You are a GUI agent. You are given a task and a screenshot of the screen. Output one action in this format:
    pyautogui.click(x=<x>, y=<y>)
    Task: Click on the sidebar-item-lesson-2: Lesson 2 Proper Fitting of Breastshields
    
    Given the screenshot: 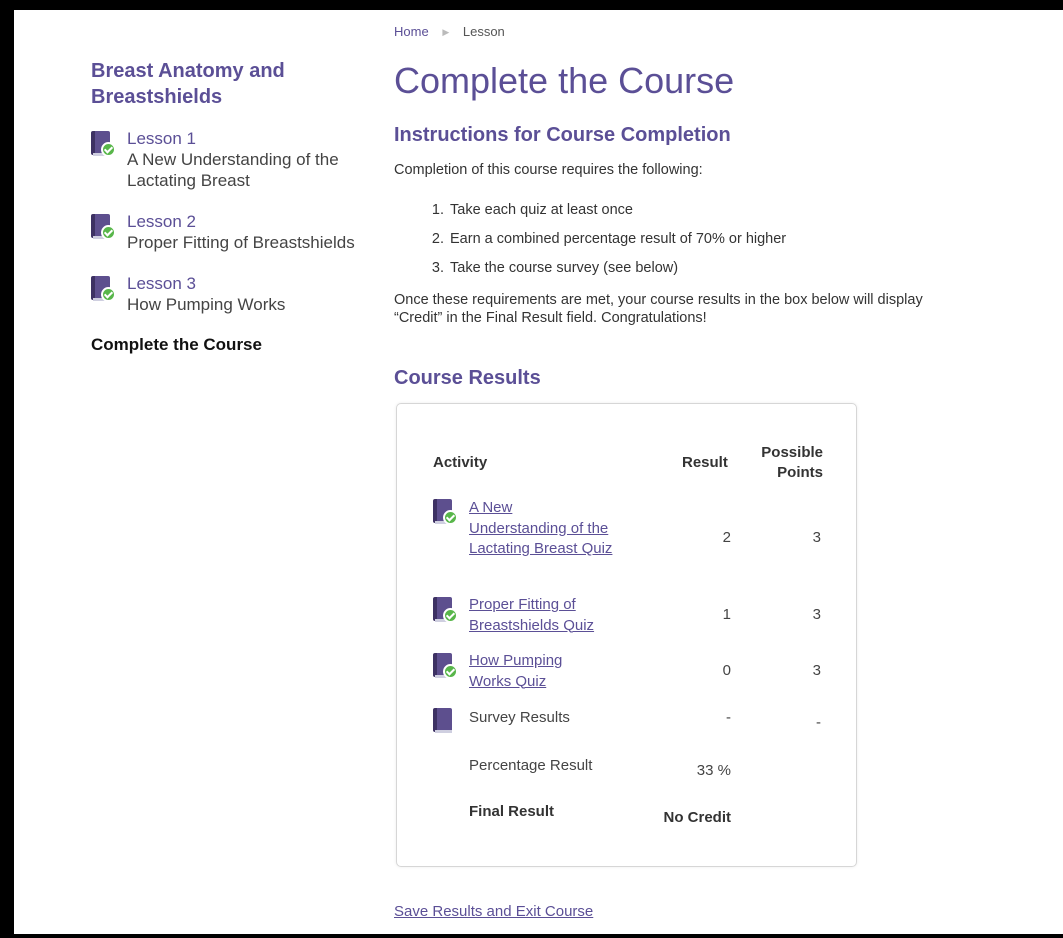 What is the action you would take?
    pyautogui.click(x=231, y=232)
    